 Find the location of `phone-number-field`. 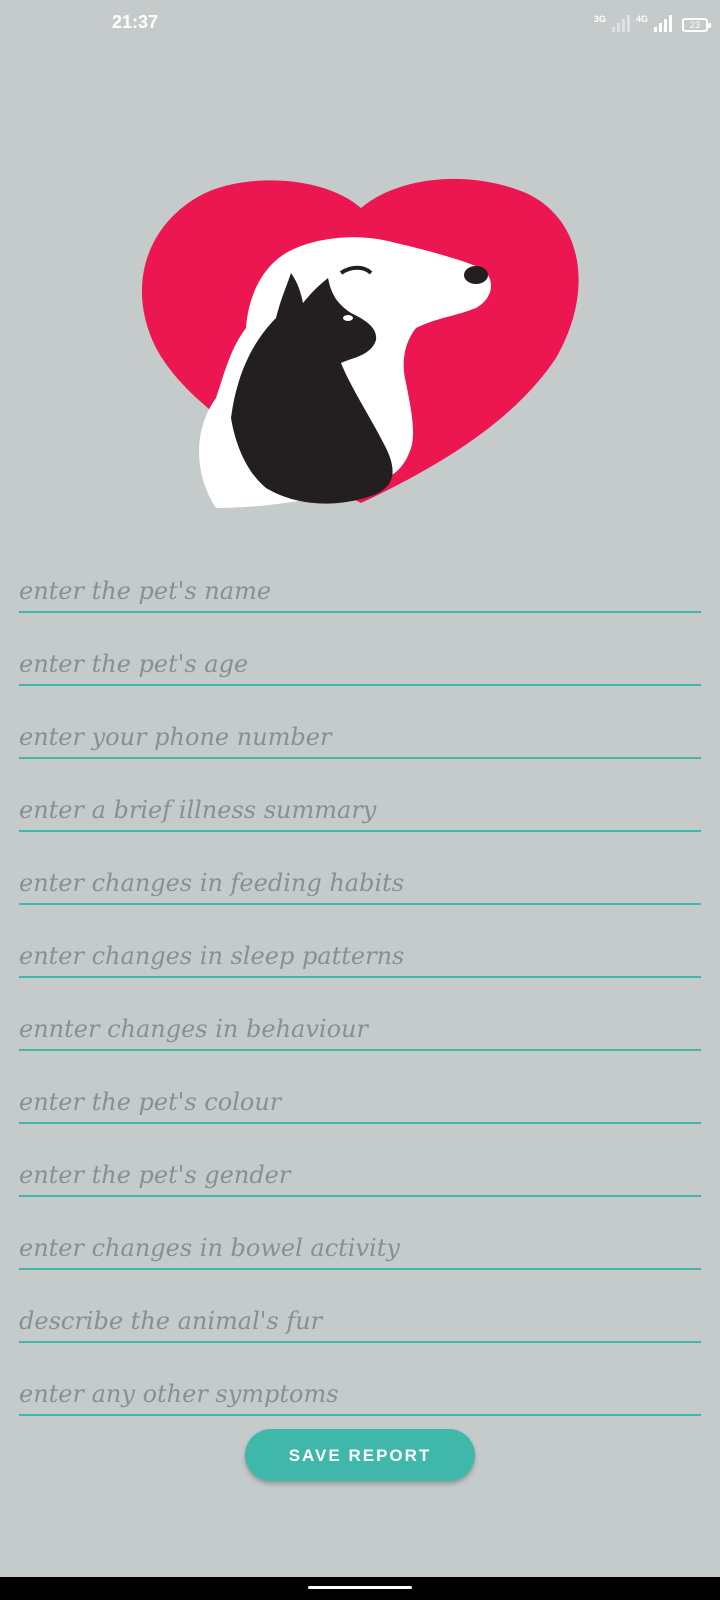

phone-number-field is located at coordinates (360, 722).